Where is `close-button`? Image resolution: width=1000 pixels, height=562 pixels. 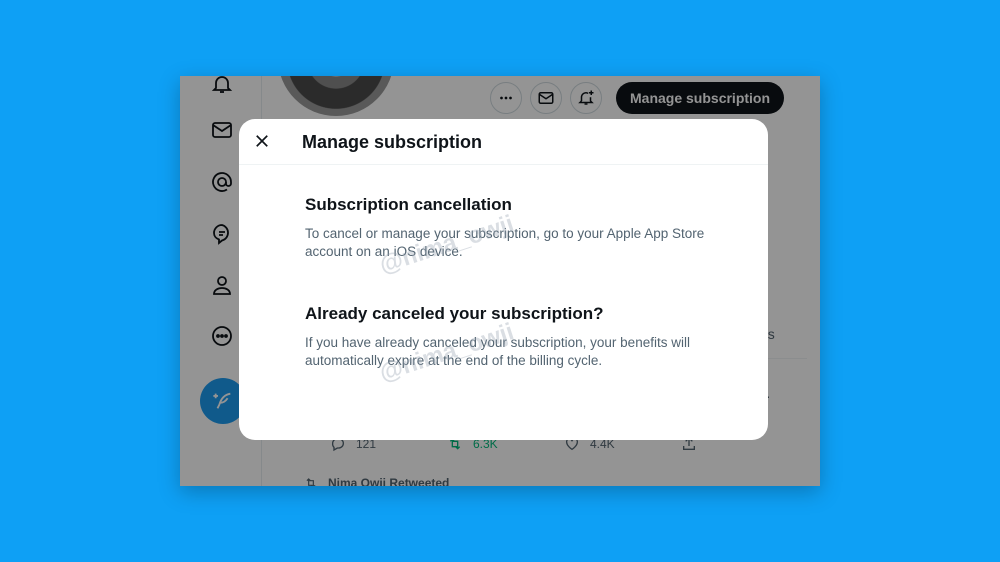 close-button is located at coordinates (262, 141).